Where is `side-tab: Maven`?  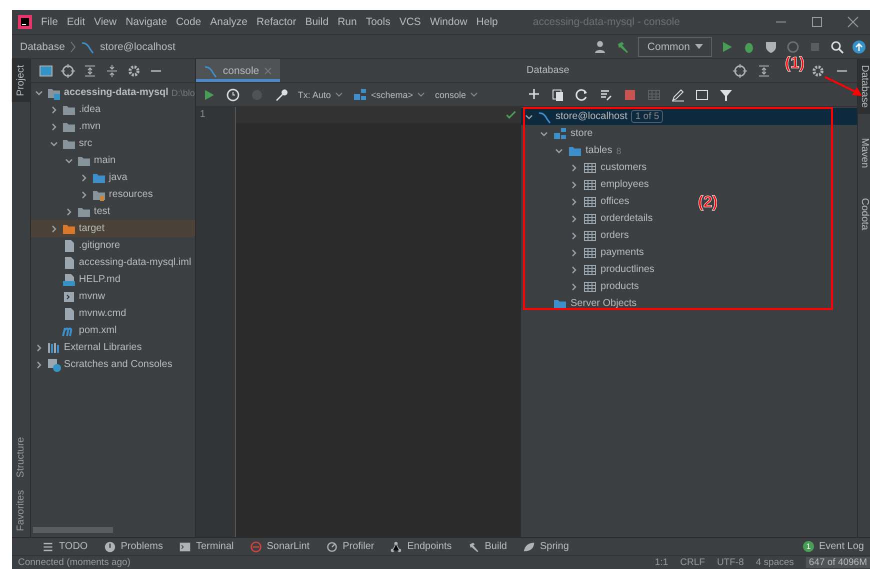
side-tab: Maven is located at coordinates (864, 153).